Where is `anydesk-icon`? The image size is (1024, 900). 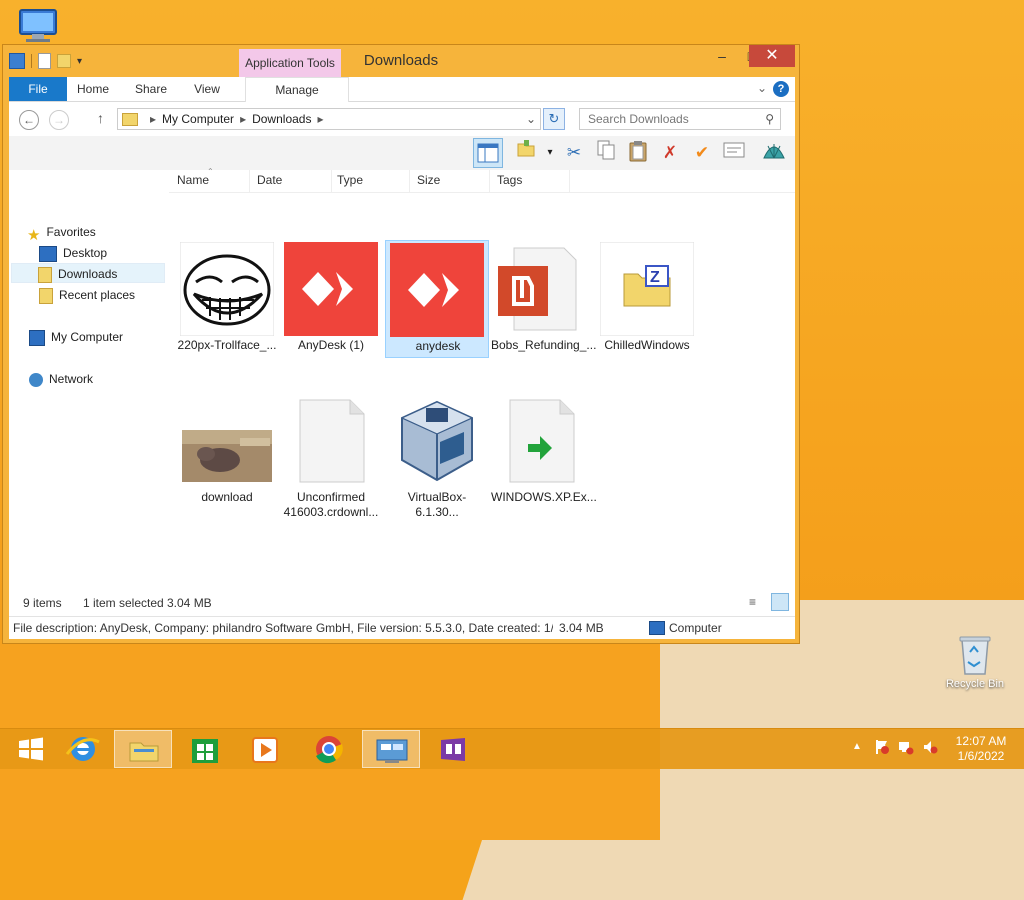
anydesk-icon is located at coordinates (437, 290).